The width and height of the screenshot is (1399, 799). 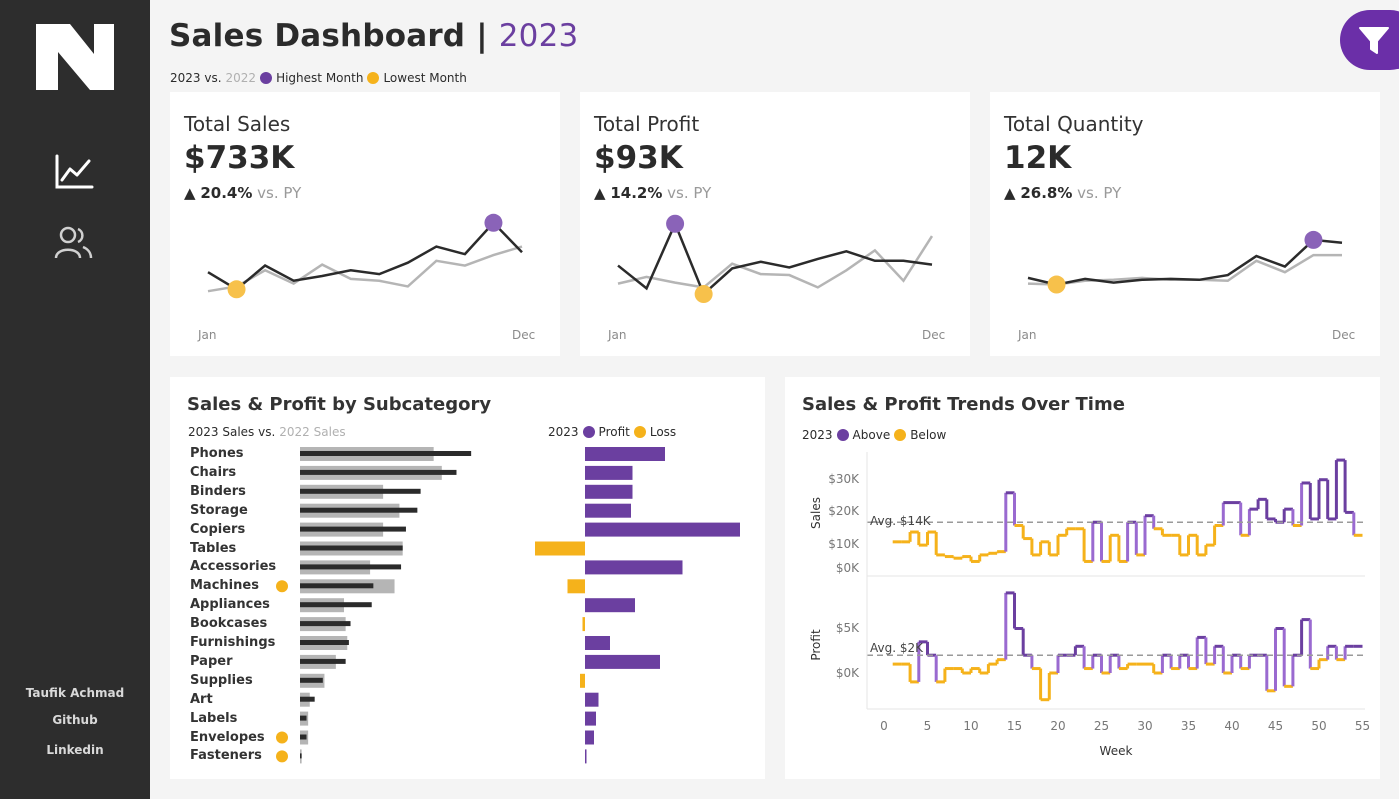 I want to click on kpi-delta-value: 20.4%, so click(x=226, y=193).